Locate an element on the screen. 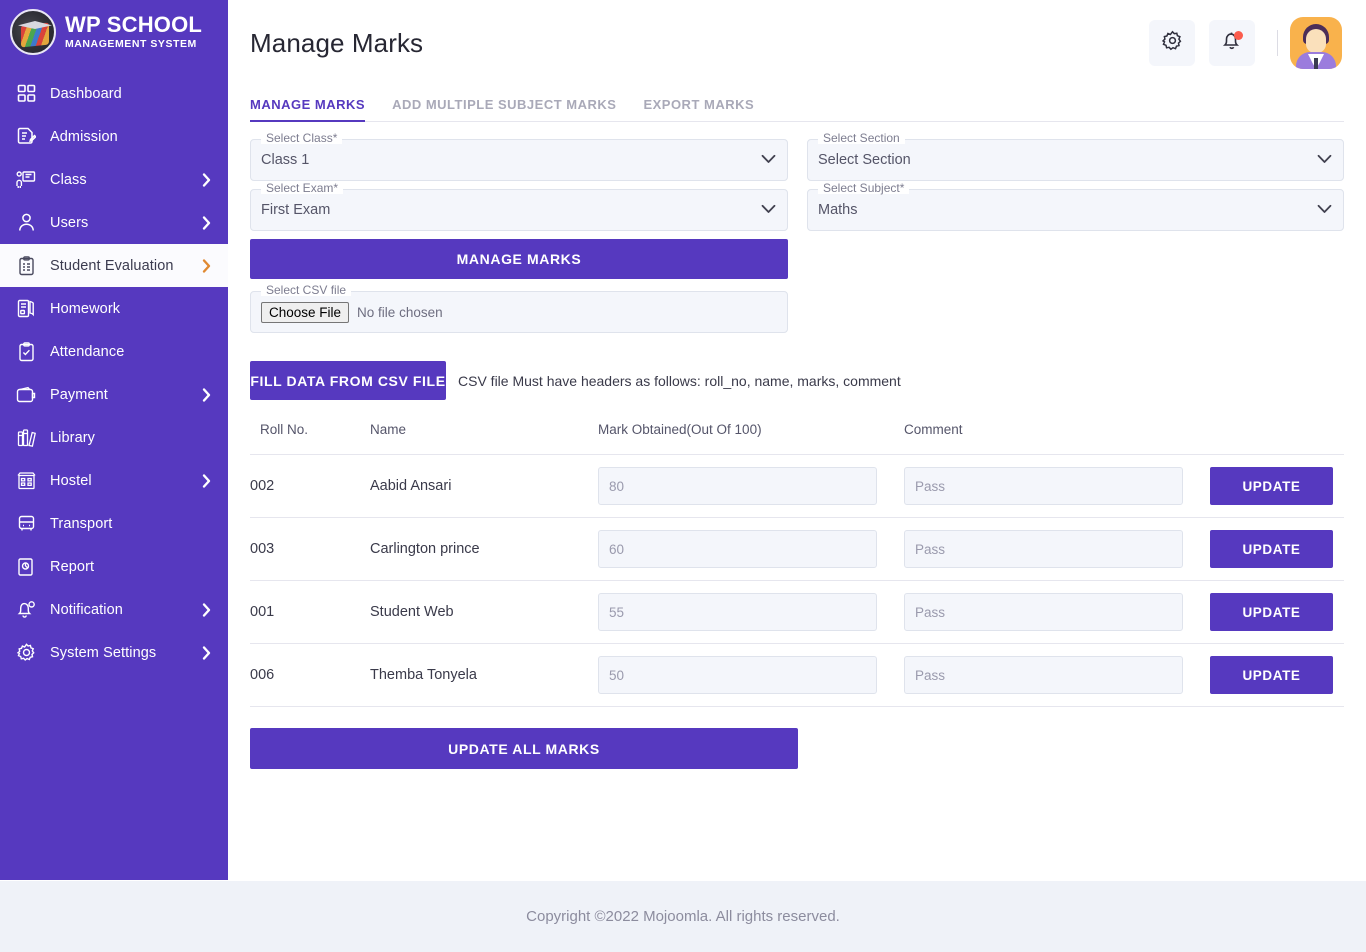 This screenshot has height=952, width=1366. cell-name: Carlington prince is located at coordinates (484, 549).